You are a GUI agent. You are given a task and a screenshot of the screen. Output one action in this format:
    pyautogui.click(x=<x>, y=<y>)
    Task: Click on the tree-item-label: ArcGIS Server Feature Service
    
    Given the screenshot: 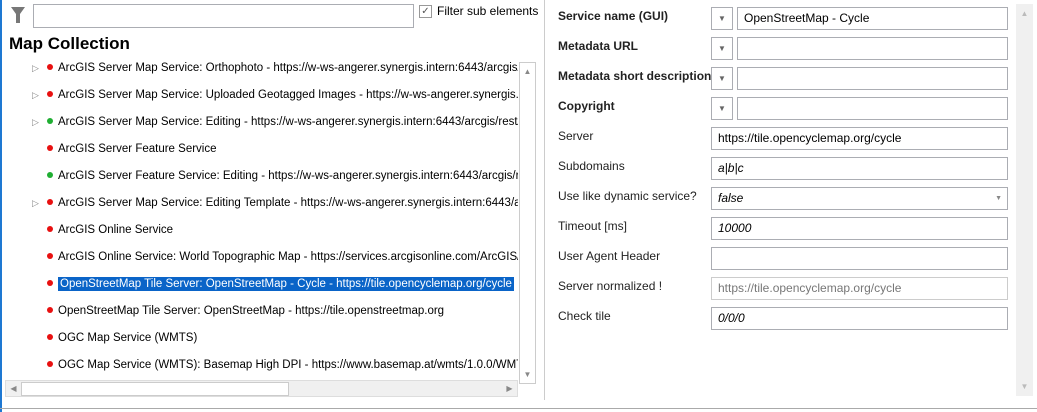 What is the action you would take?
    pyautogui.click(x=137, y=149)
    